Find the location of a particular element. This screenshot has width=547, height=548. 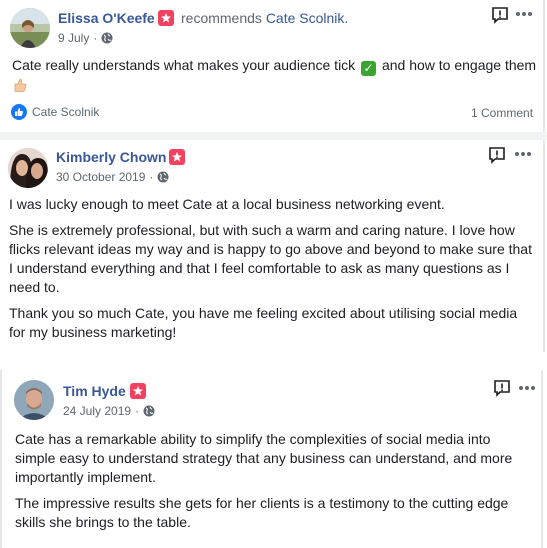

post-date: 30 October 2019 is located at coordinates (100, 177).